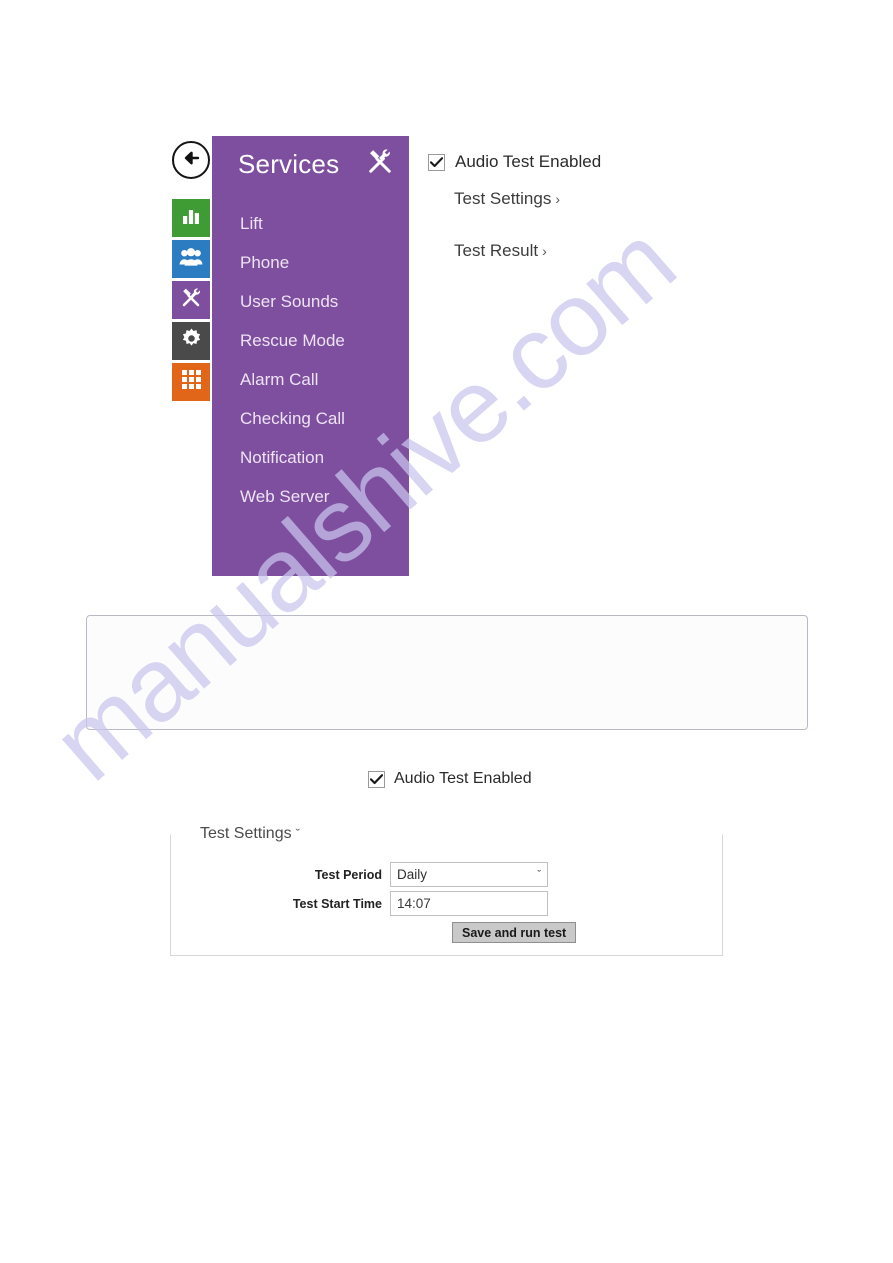  I want to click on test-settings-link: Test Settings ›, so click(591, 199).